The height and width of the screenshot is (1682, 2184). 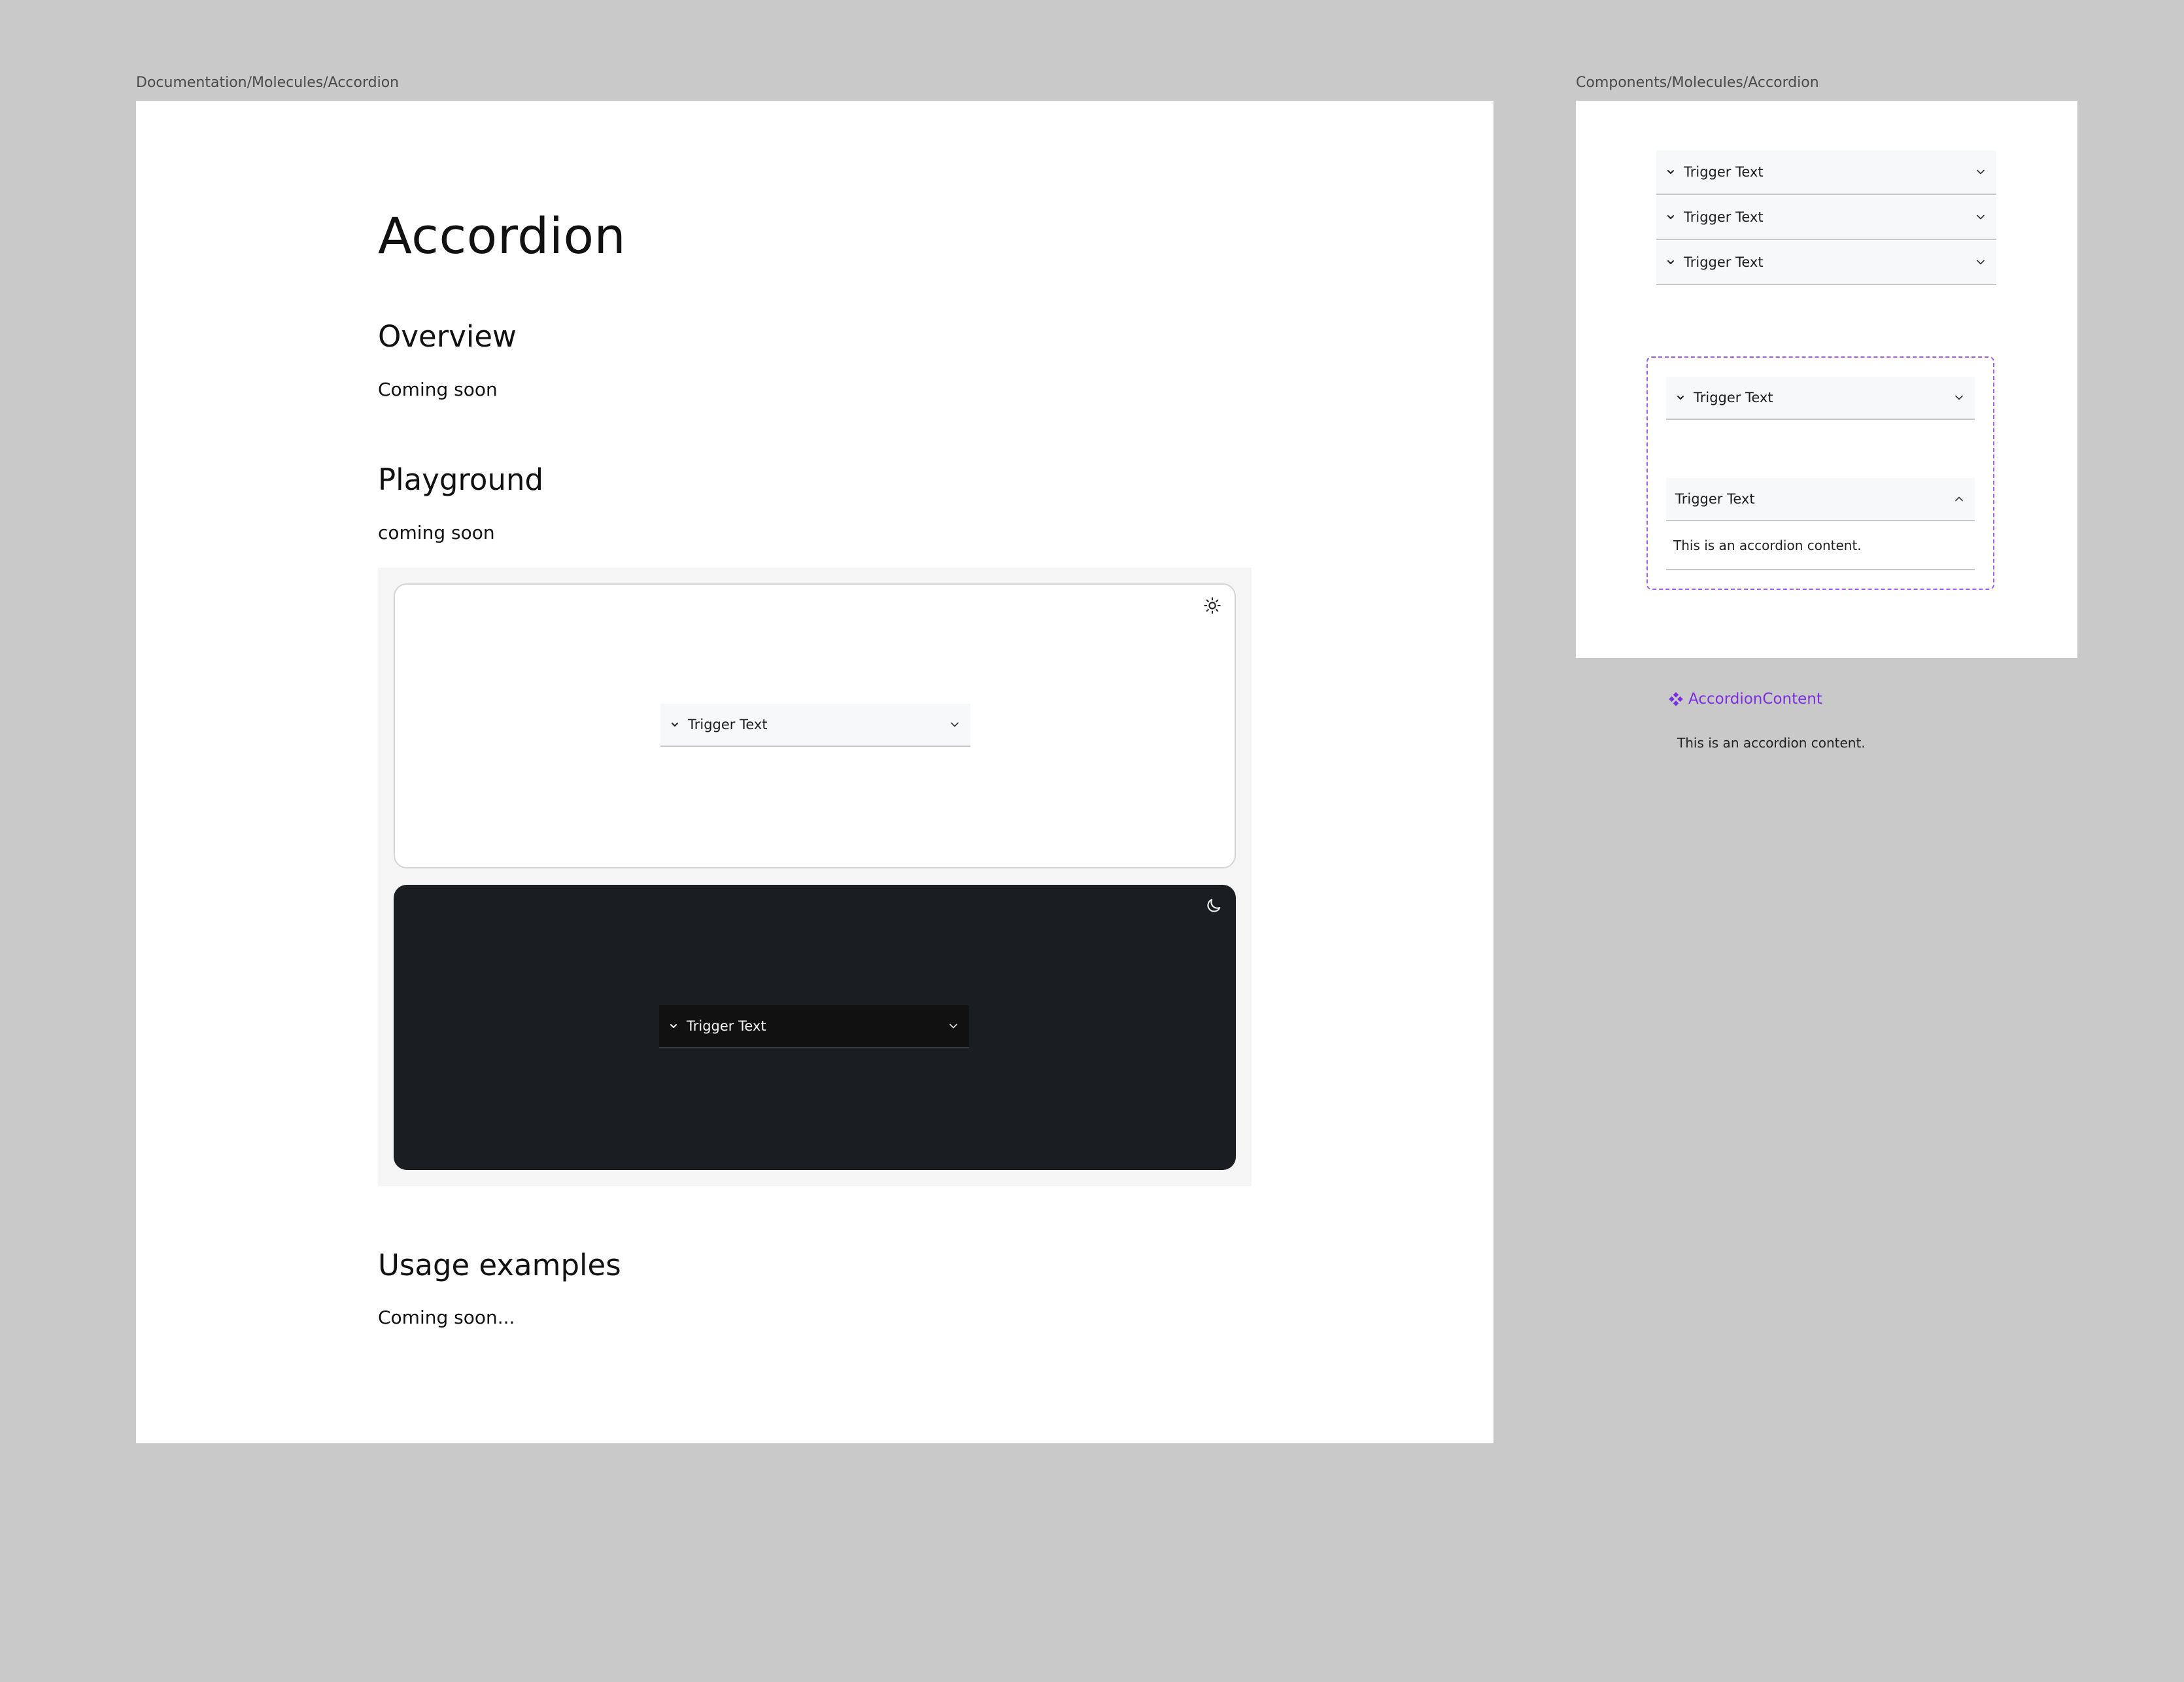 I want to click on overview-heading: Overview, so click(x=447, y=336).